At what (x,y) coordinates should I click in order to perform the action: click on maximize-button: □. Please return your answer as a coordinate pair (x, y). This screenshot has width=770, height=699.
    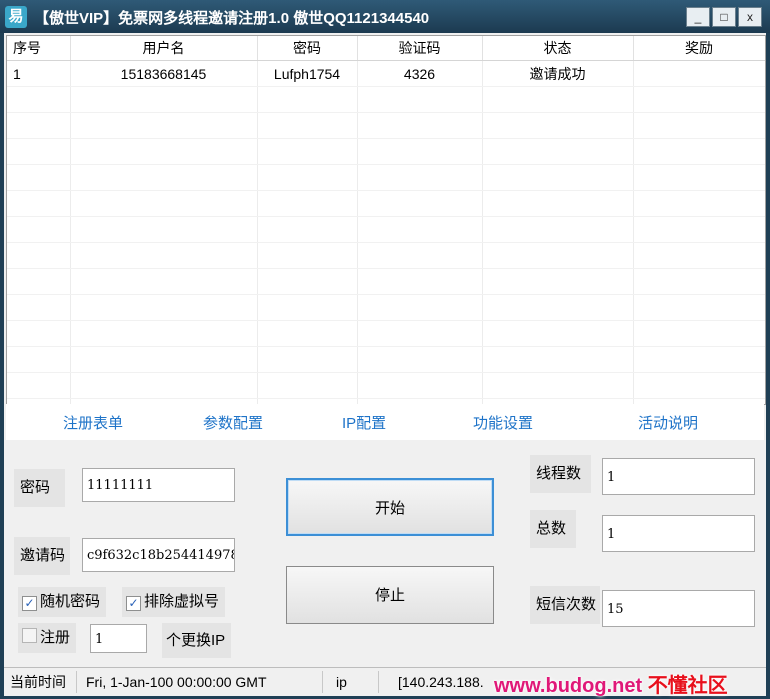
    Looking at the image, I should click on (724, 17).